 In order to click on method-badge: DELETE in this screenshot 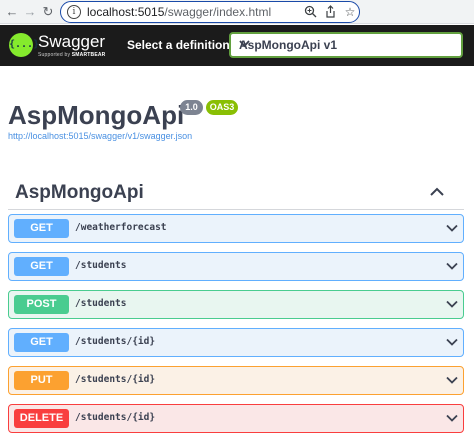, I will do `click(41, 418)`.